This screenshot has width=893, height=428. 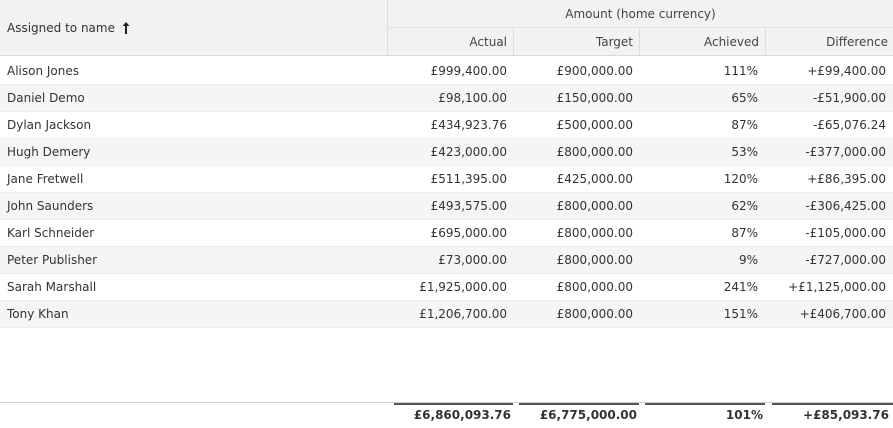 What do you see at coordinates (468, 179) in the screenshot?
I see `cell-actual: £511,395.00` at bounding box center [468, 179].